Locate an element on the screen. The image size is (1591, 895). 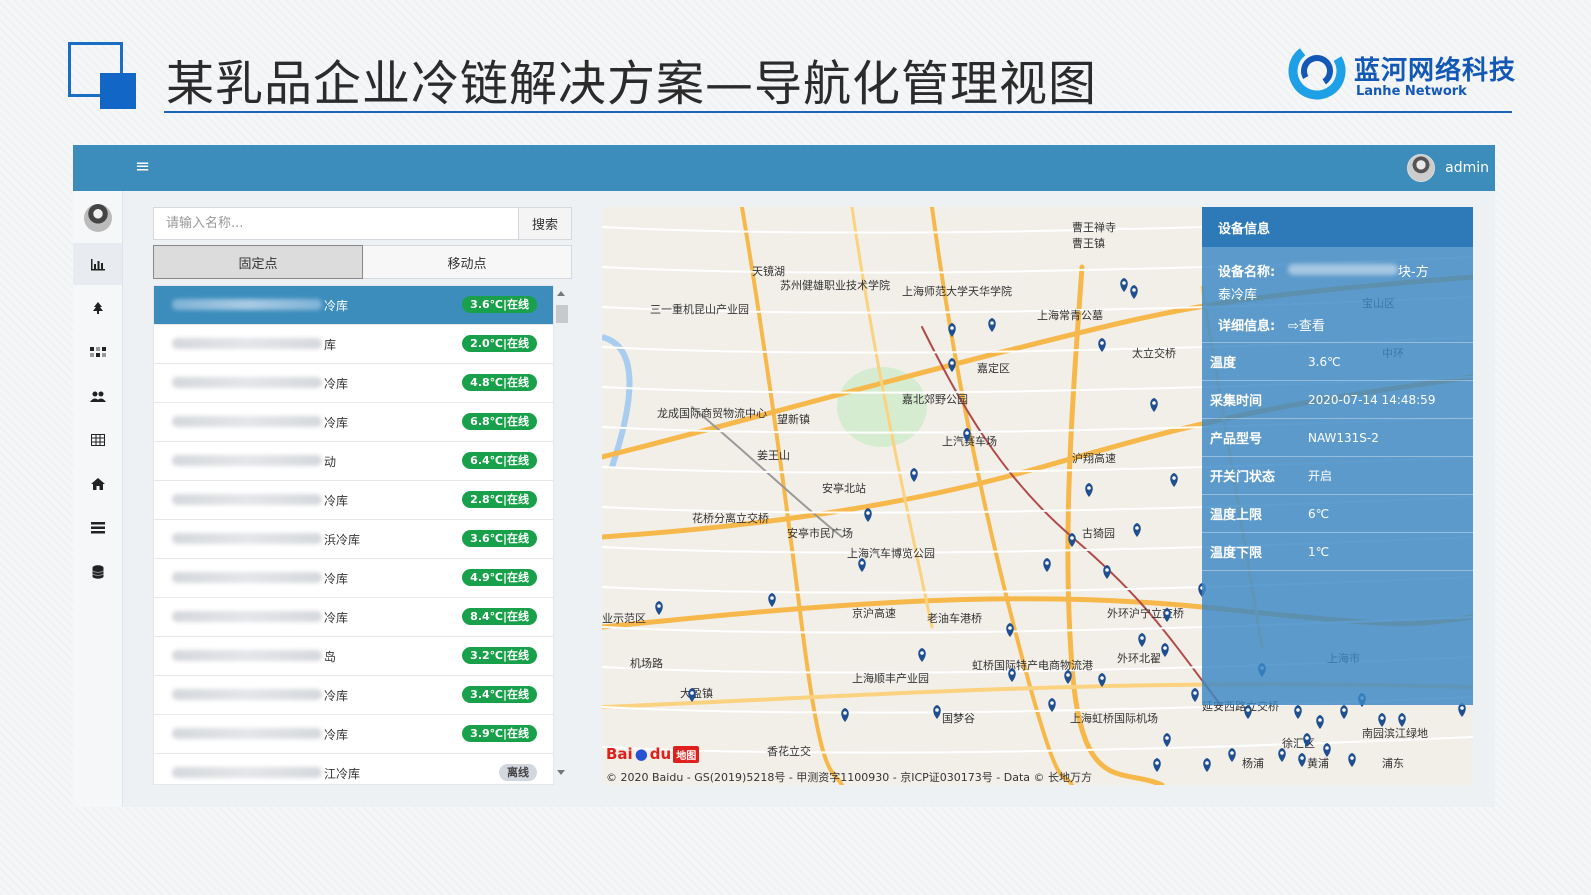
list-scrollbar is located at coordinates (562, 534).